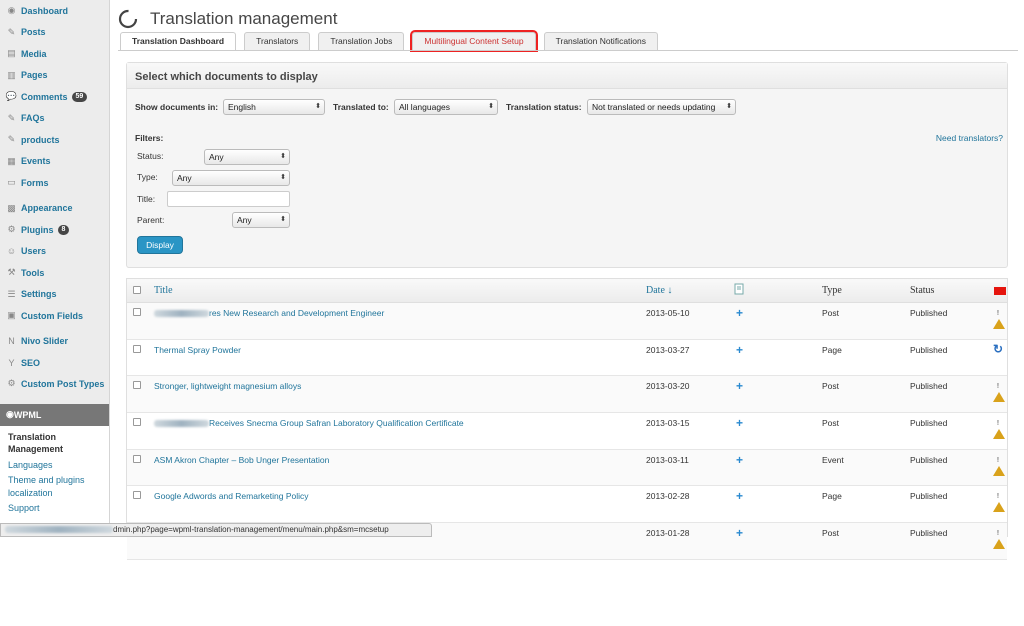 The width and height of the screenshot is (1024, 626). What do you see at coordinates (54, 11) in the screenshot?
I see `sidebar-item-dashboard: ◉ Dashboard` at bounding box center [54, 11].